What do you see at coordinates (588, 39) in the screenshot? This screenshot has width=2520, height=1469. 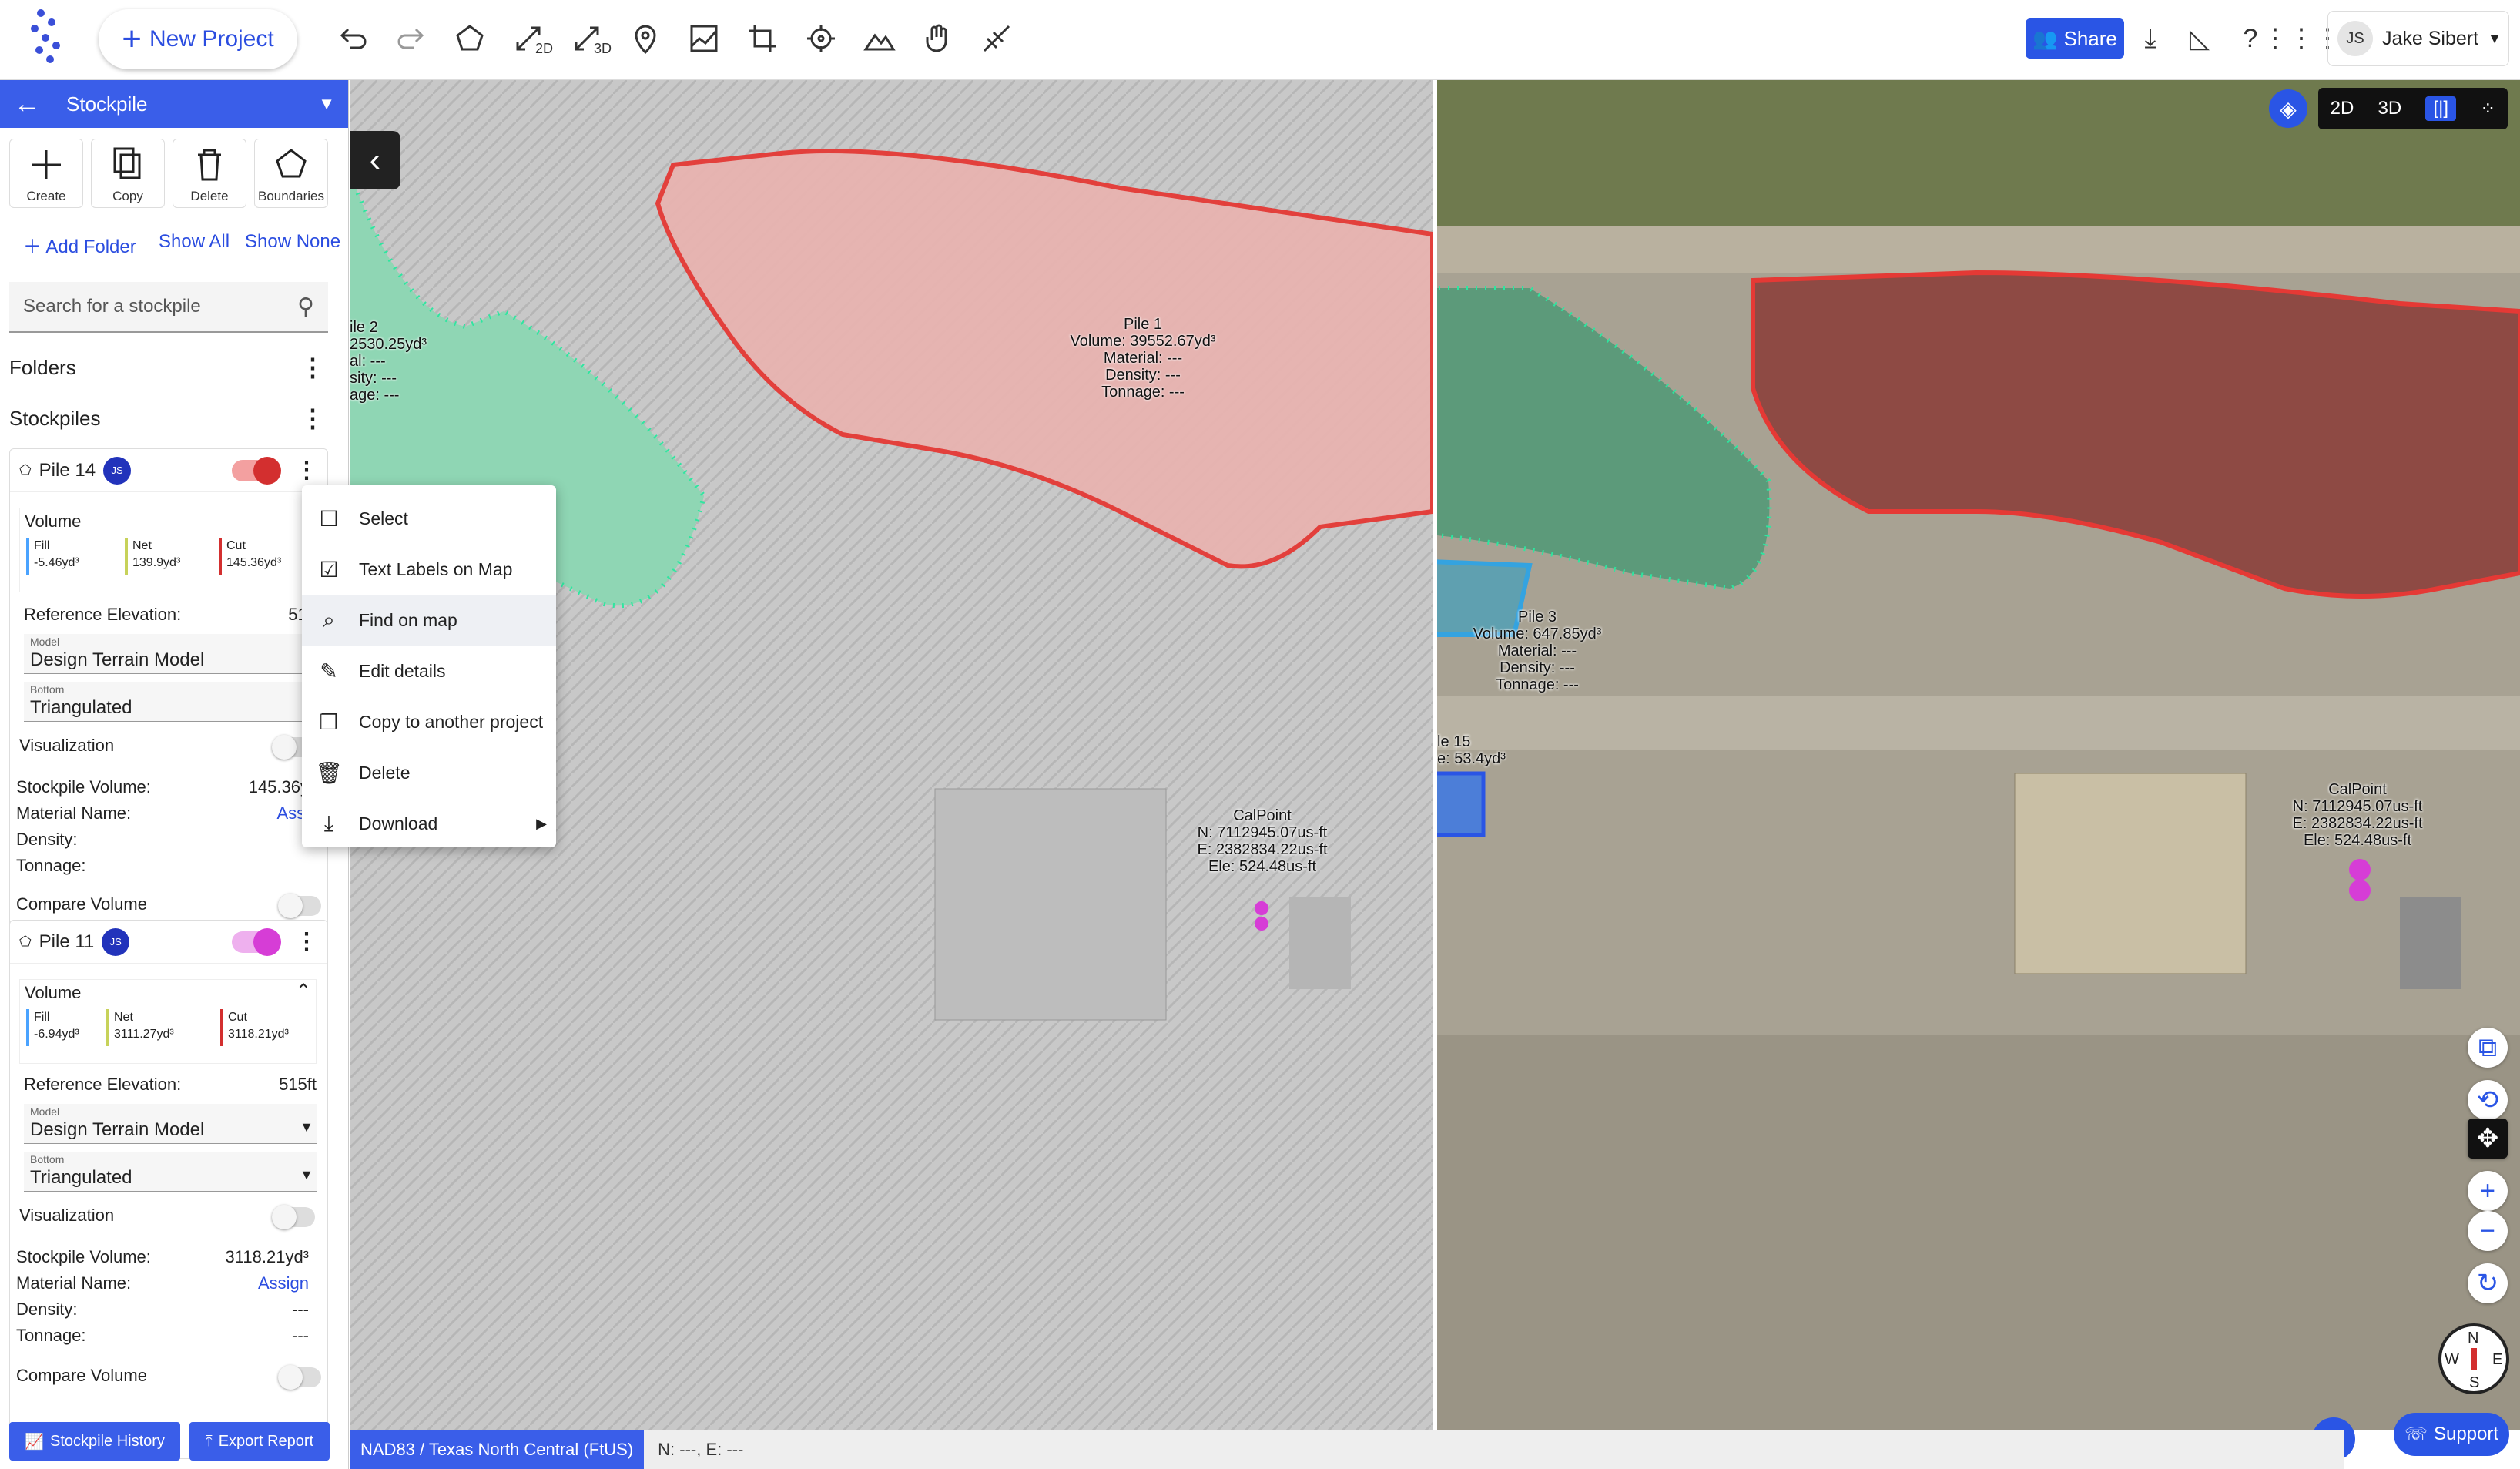 I see `measure-3d-icon: 3D` at bounding box center [588, 39].